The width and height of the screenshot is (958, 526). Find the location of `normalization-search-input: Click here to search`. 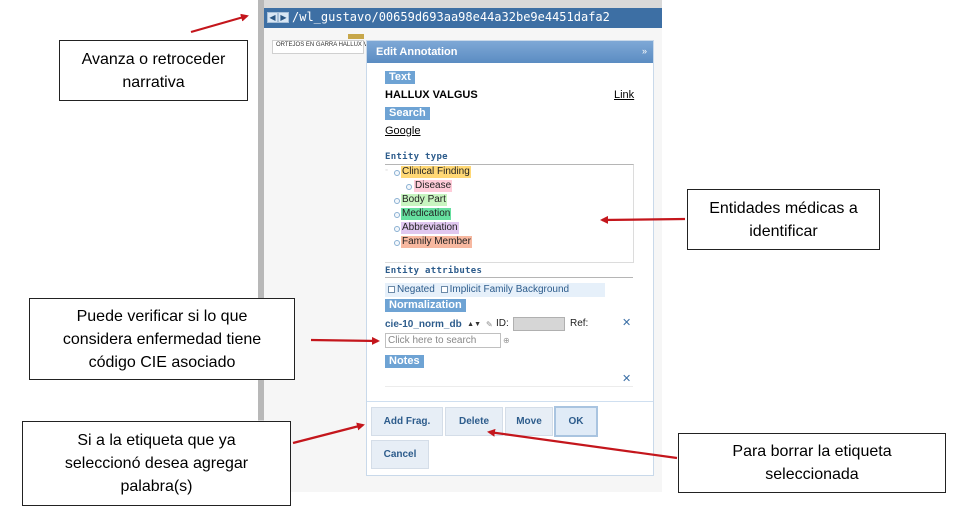

normalization-search-input: Click here to search is located at coordinates (443, 340).